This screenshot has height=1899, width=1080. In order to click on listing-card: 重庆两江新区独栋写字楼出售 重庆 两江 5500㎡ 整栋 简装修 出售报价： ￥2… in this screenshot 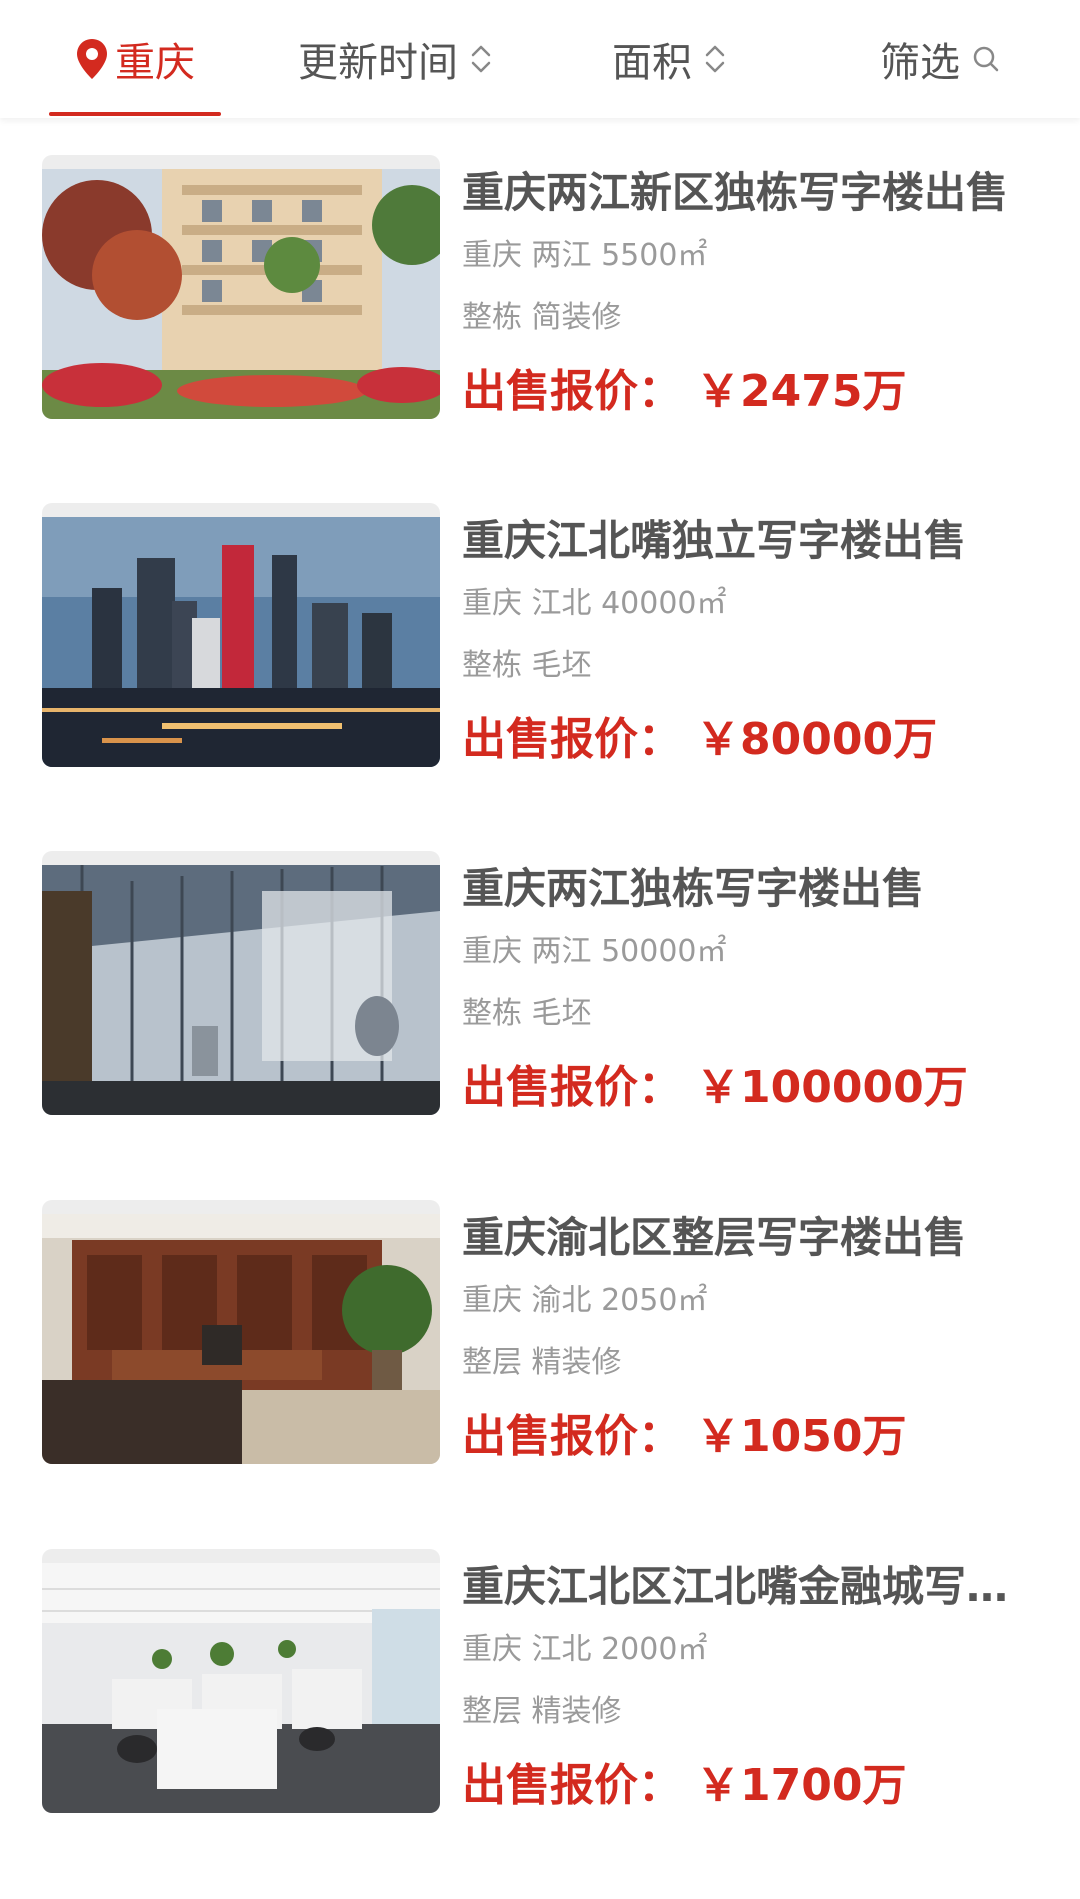, I will do `click(542, 282)`.